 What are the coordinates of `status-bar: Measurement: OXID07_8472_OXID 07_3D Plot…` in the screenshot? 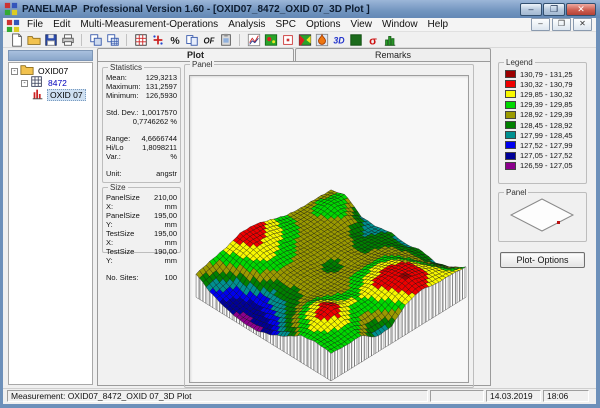 It's located at (299, 396).